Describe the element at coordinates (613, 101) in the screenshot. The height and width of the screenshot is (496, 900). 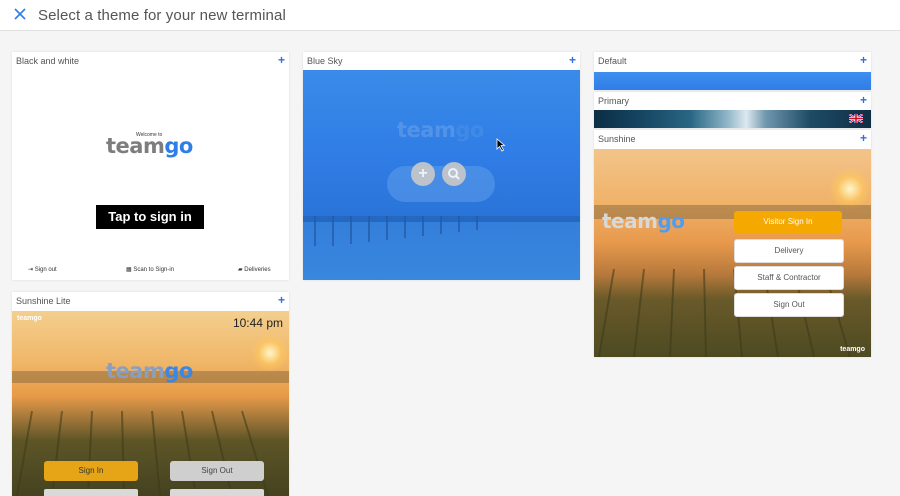
I see `theme-label: Primary` at that location.